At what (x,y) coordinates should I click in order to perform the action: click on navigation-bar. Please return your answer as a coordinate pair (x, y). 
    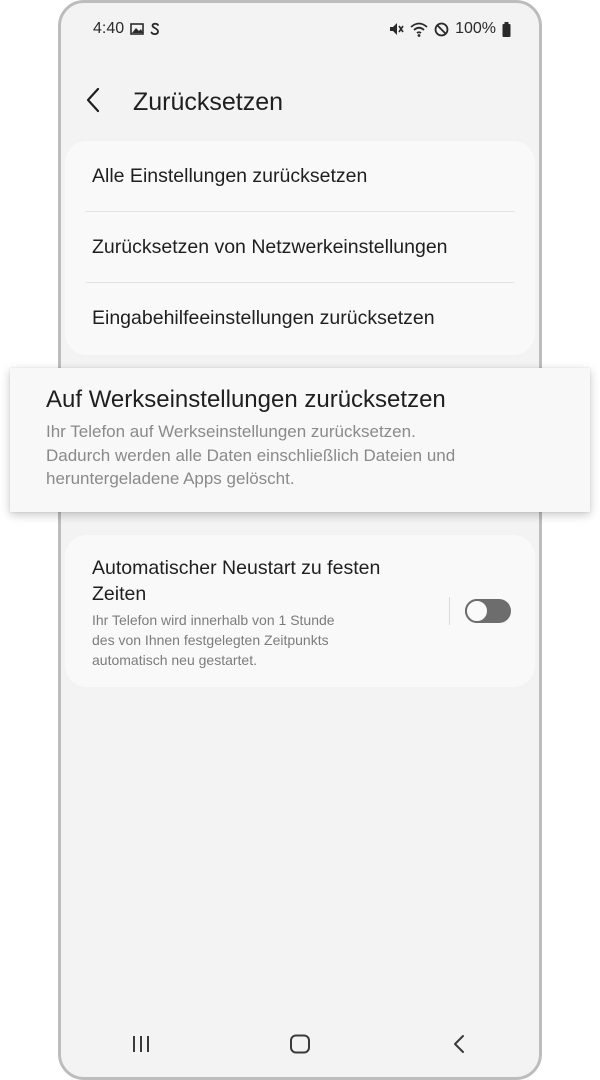
    Looking at the image, I should click on (300, 1046).